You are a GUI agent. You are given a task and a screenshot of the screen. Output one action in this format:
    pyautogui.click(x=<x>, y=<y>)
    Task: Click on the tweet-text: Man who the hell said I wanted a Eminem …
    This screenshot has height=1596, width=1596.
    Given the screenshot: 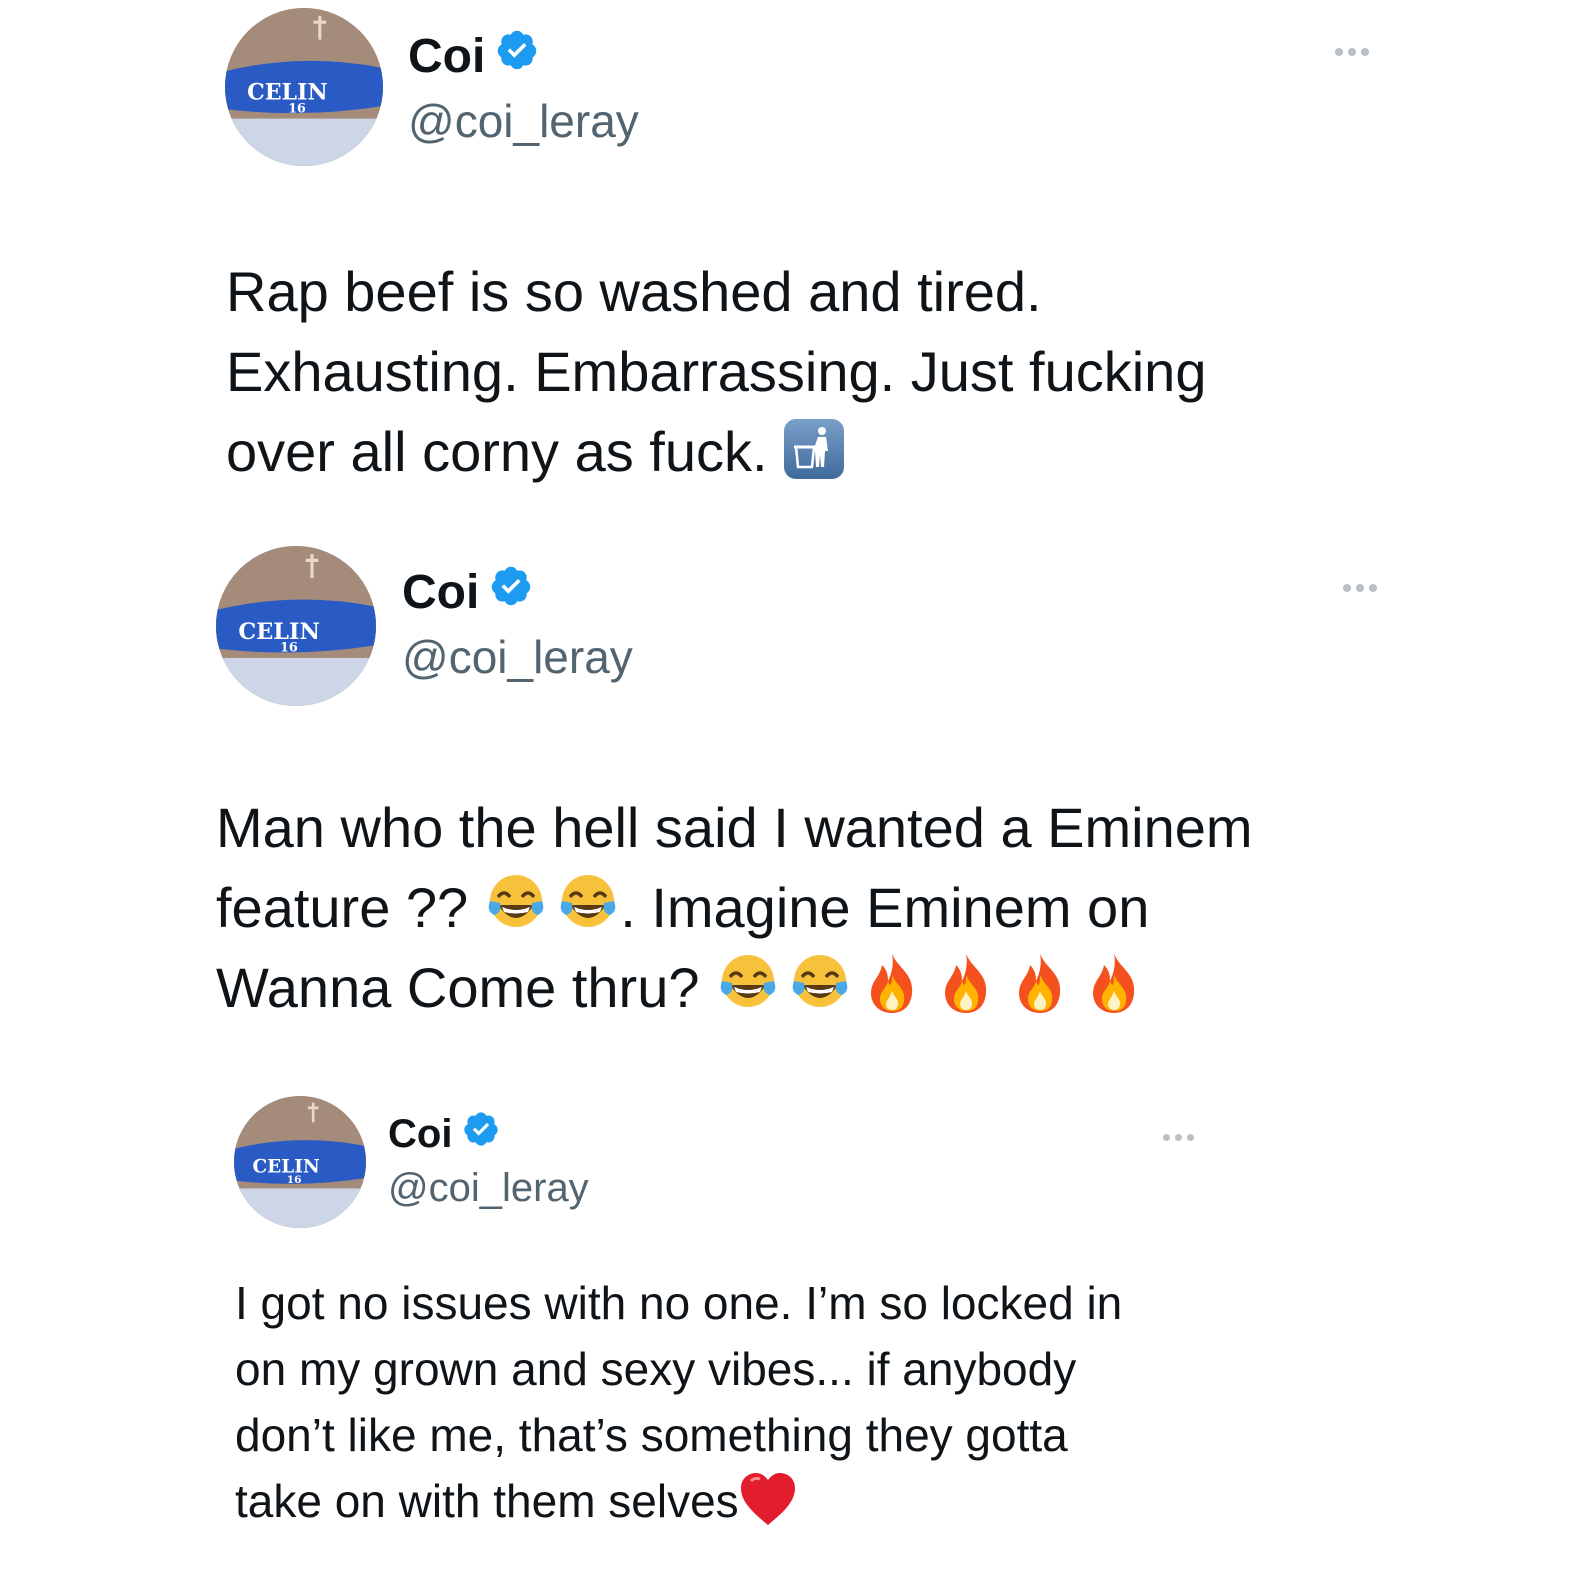 What is the action you would take?
    pyautogui.click(x=734, y=908)
    